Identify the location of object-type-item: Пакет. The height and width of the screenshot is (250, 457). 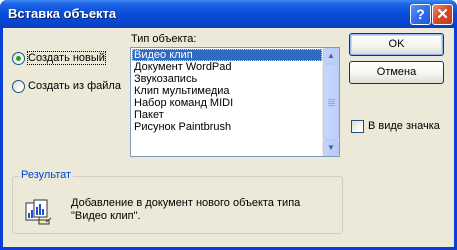
(227, 115).